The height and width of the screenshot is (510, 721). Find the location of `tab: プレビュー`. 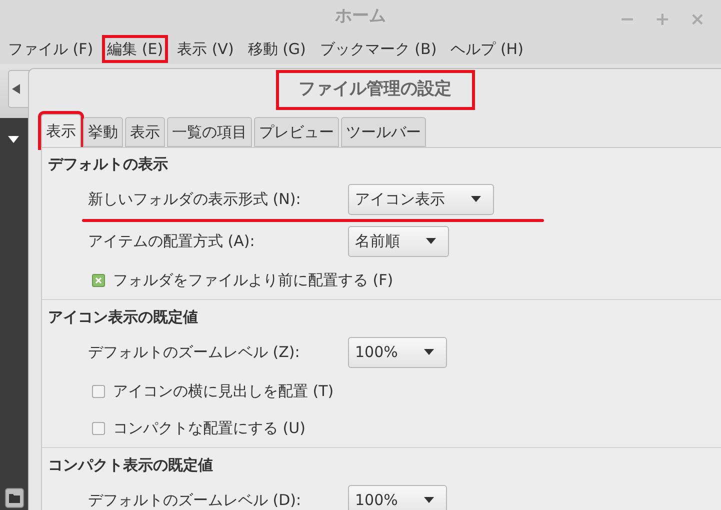

tab: プレビュー is located at coordinates (296, 132).